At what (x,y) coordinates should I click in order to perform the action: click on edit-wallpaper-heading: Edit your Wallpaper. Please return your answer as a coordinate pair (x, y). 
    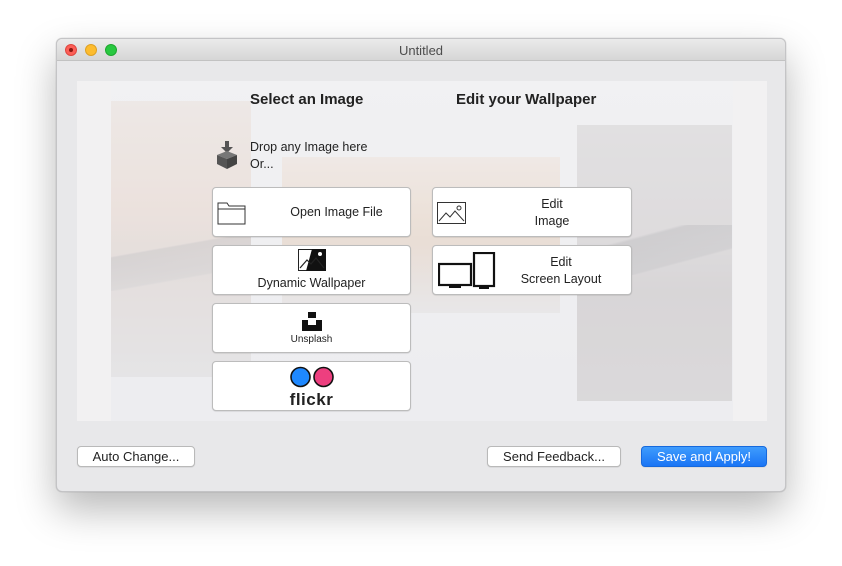
    Looking at the image, I should click on (526, 99).